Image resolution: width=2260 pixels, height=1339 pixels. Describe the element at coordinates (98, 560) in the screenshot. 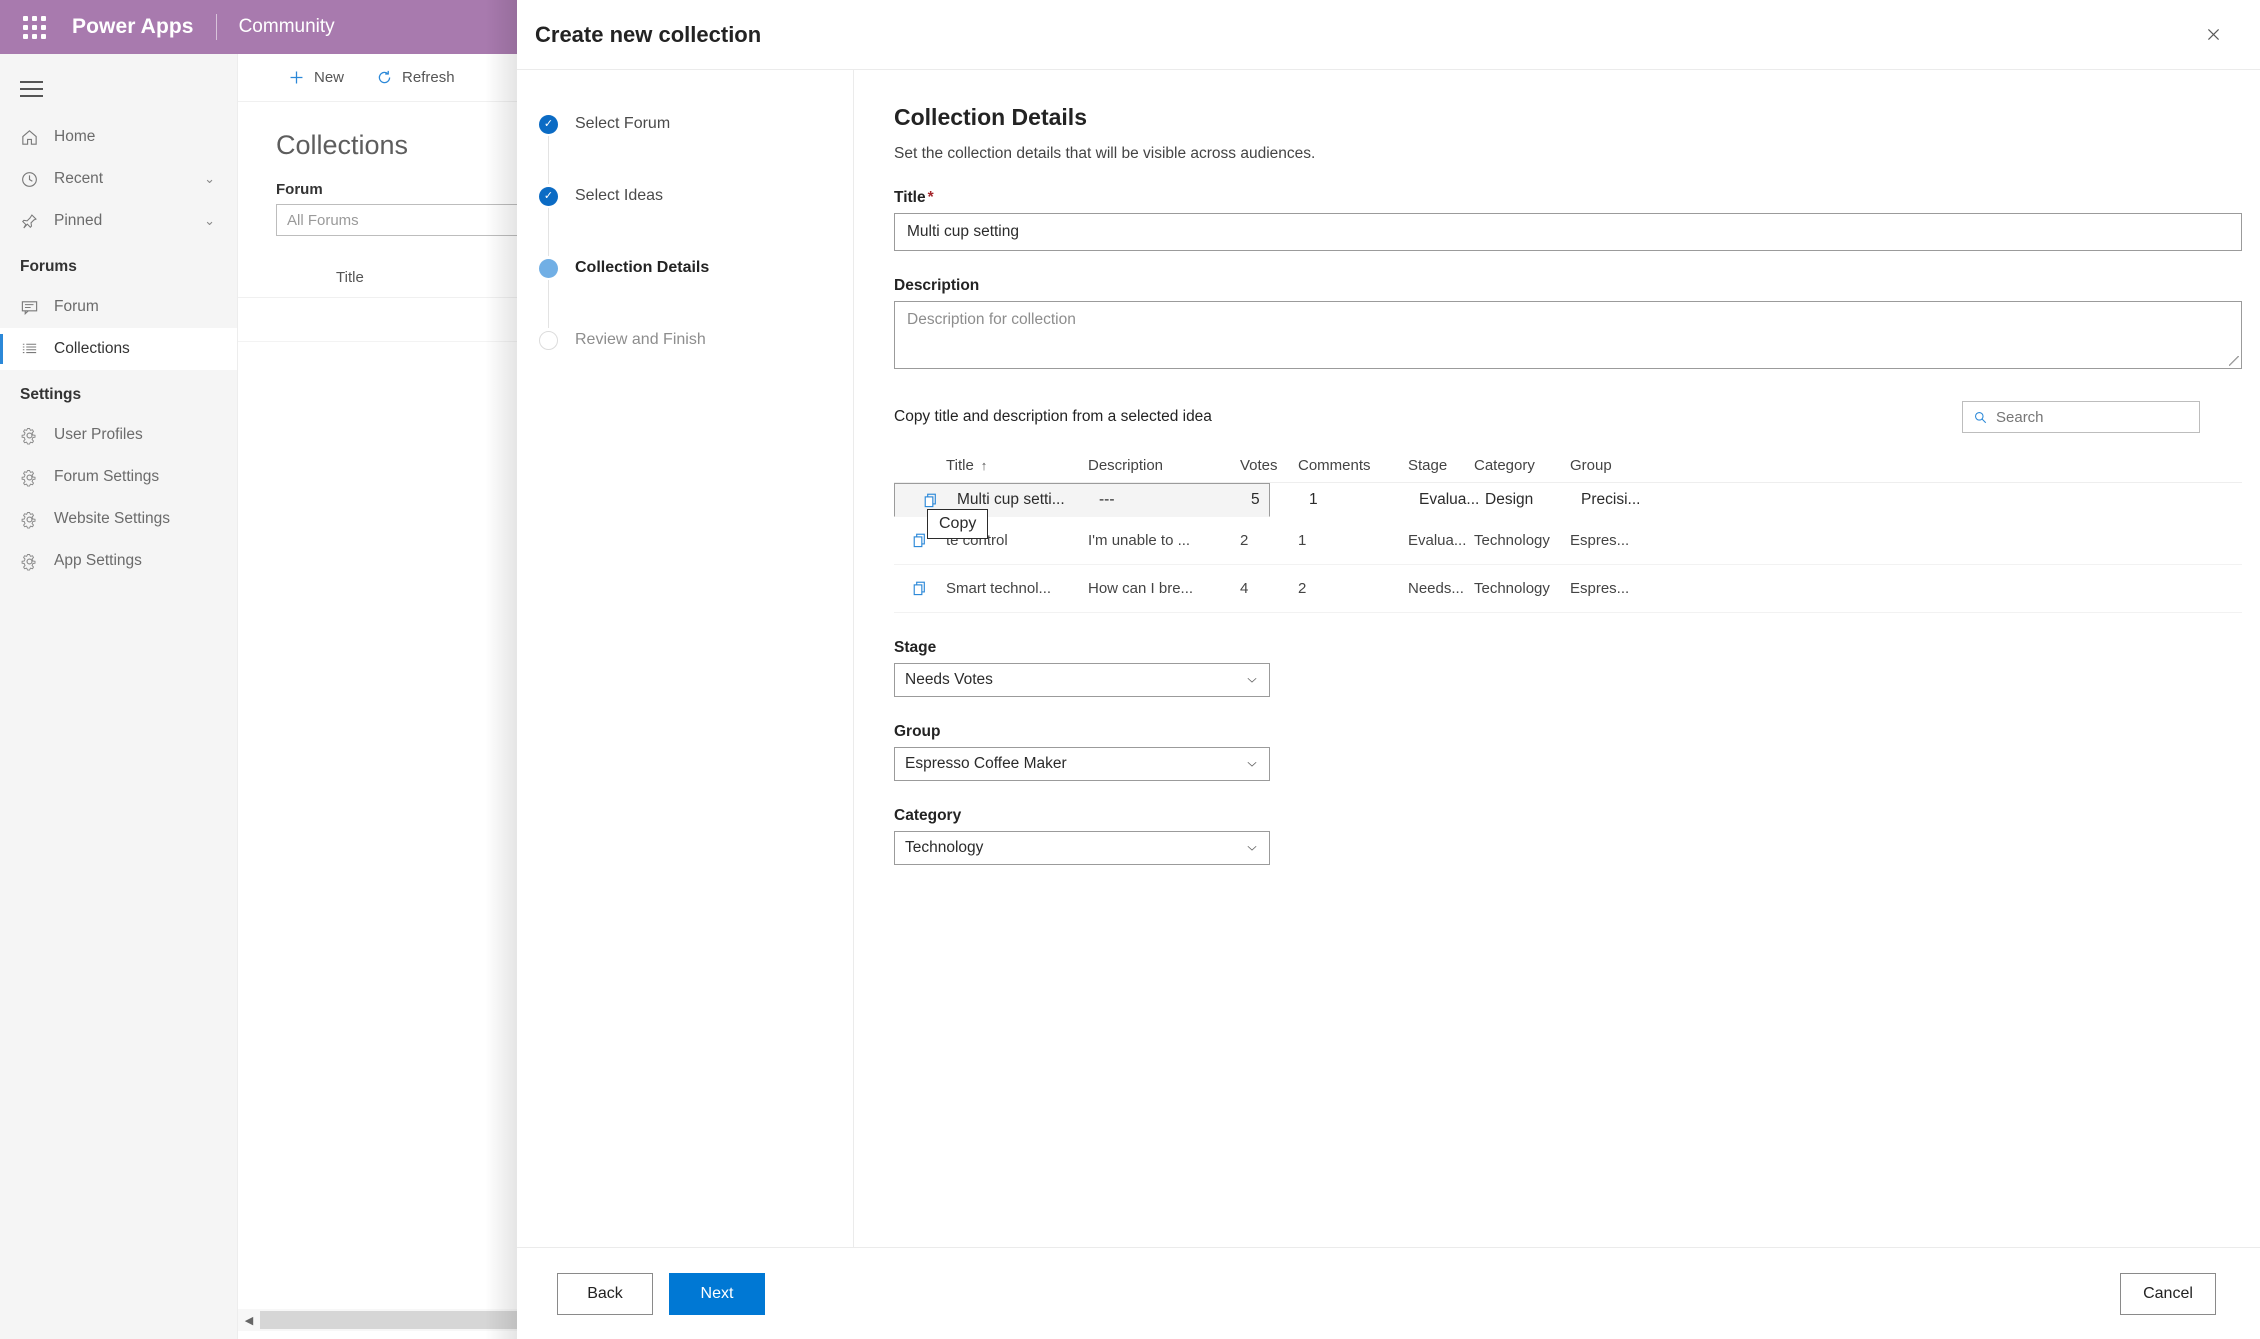

I see `sidebar-item-label: App Settings` at that location.